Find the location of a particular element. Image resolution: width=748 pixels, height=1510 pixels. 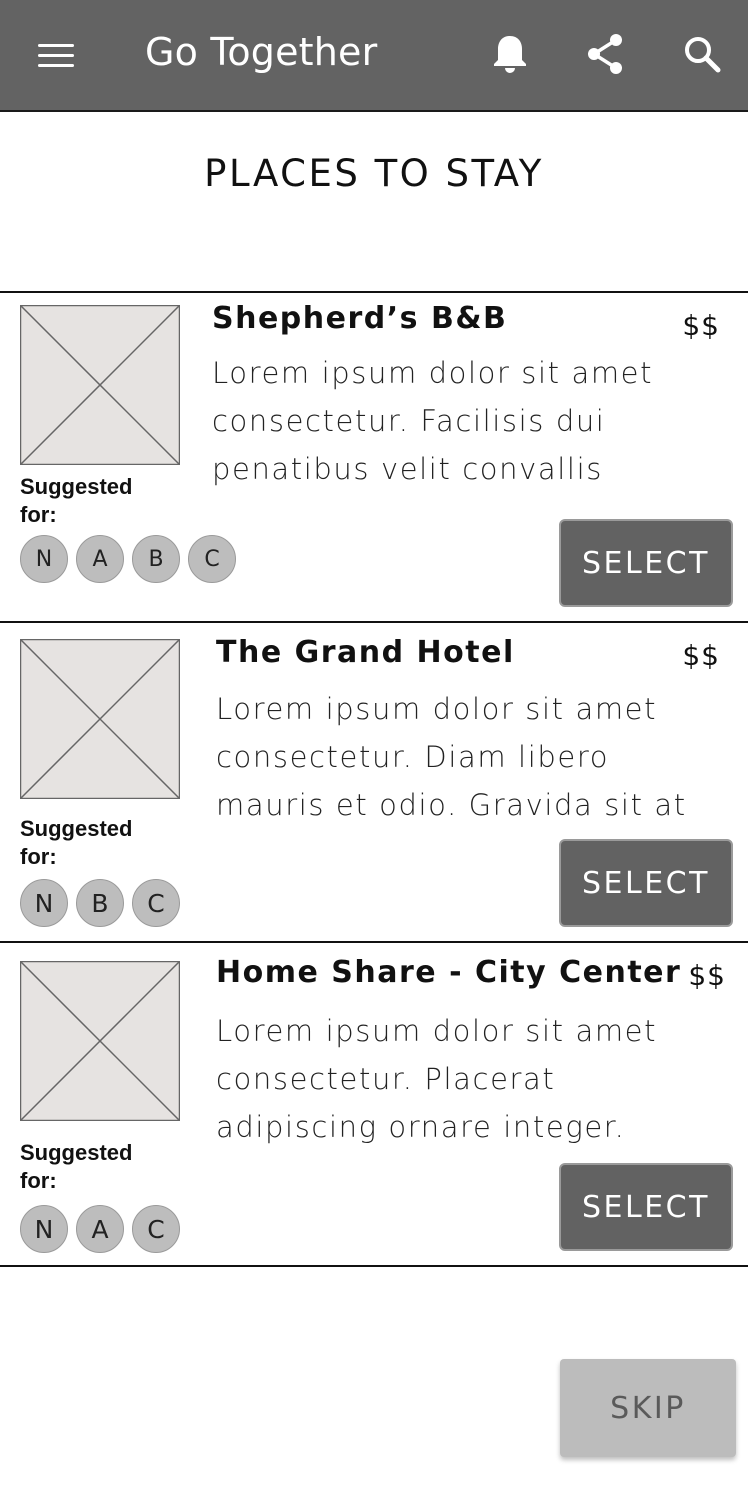

place-name: The Grand Hotel is located at coordinates (365, 652).